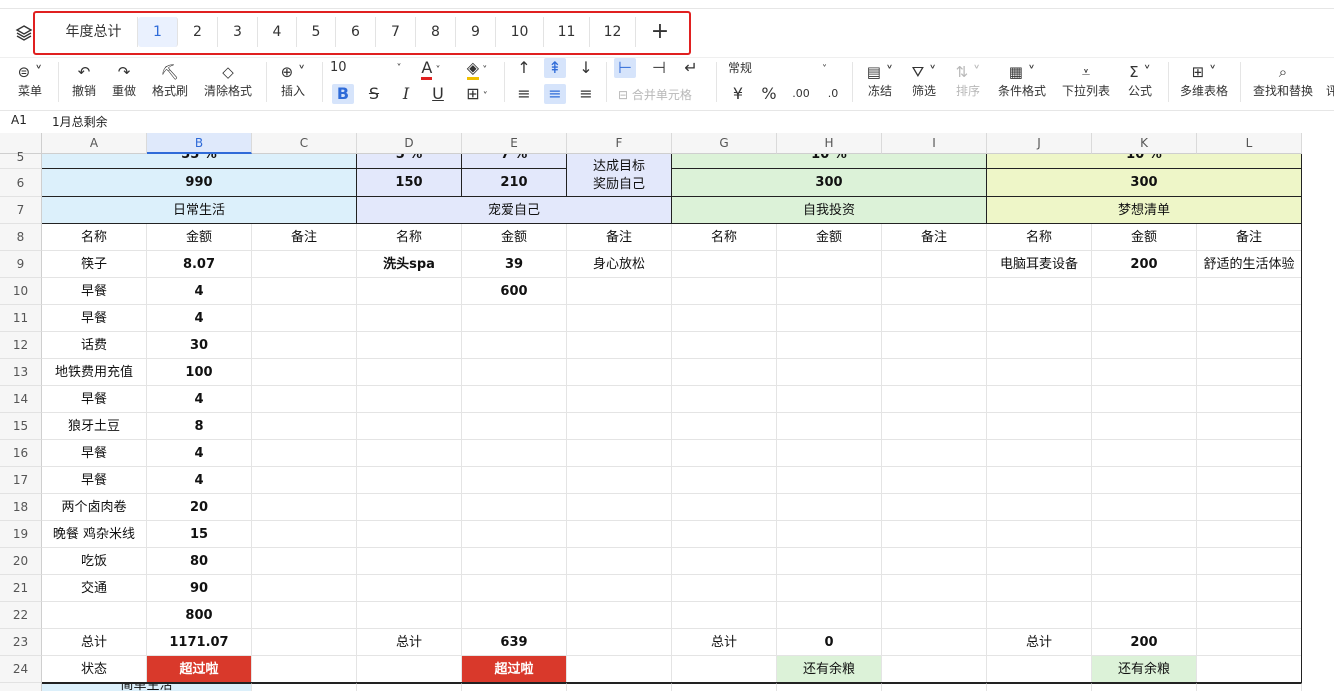 This screenshot has height=691, width=1334. What do you see at coordinates (833, 94) in the screenshot?
I see `decrease-decimal-icon: .0` at bounding box center [833, 94].